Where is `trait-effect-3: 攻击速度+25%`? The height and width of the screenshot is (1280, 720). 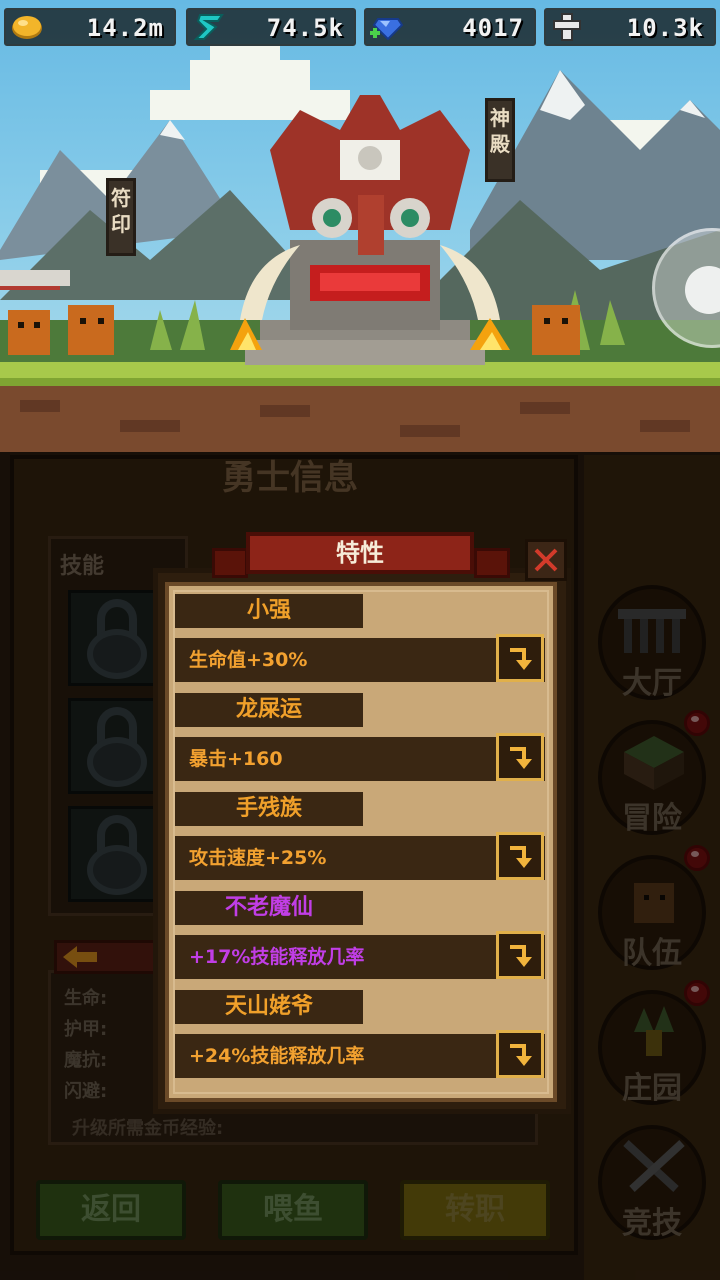 trait-effect-3: 攻击速度+25% is located at coordinates (258, 858).